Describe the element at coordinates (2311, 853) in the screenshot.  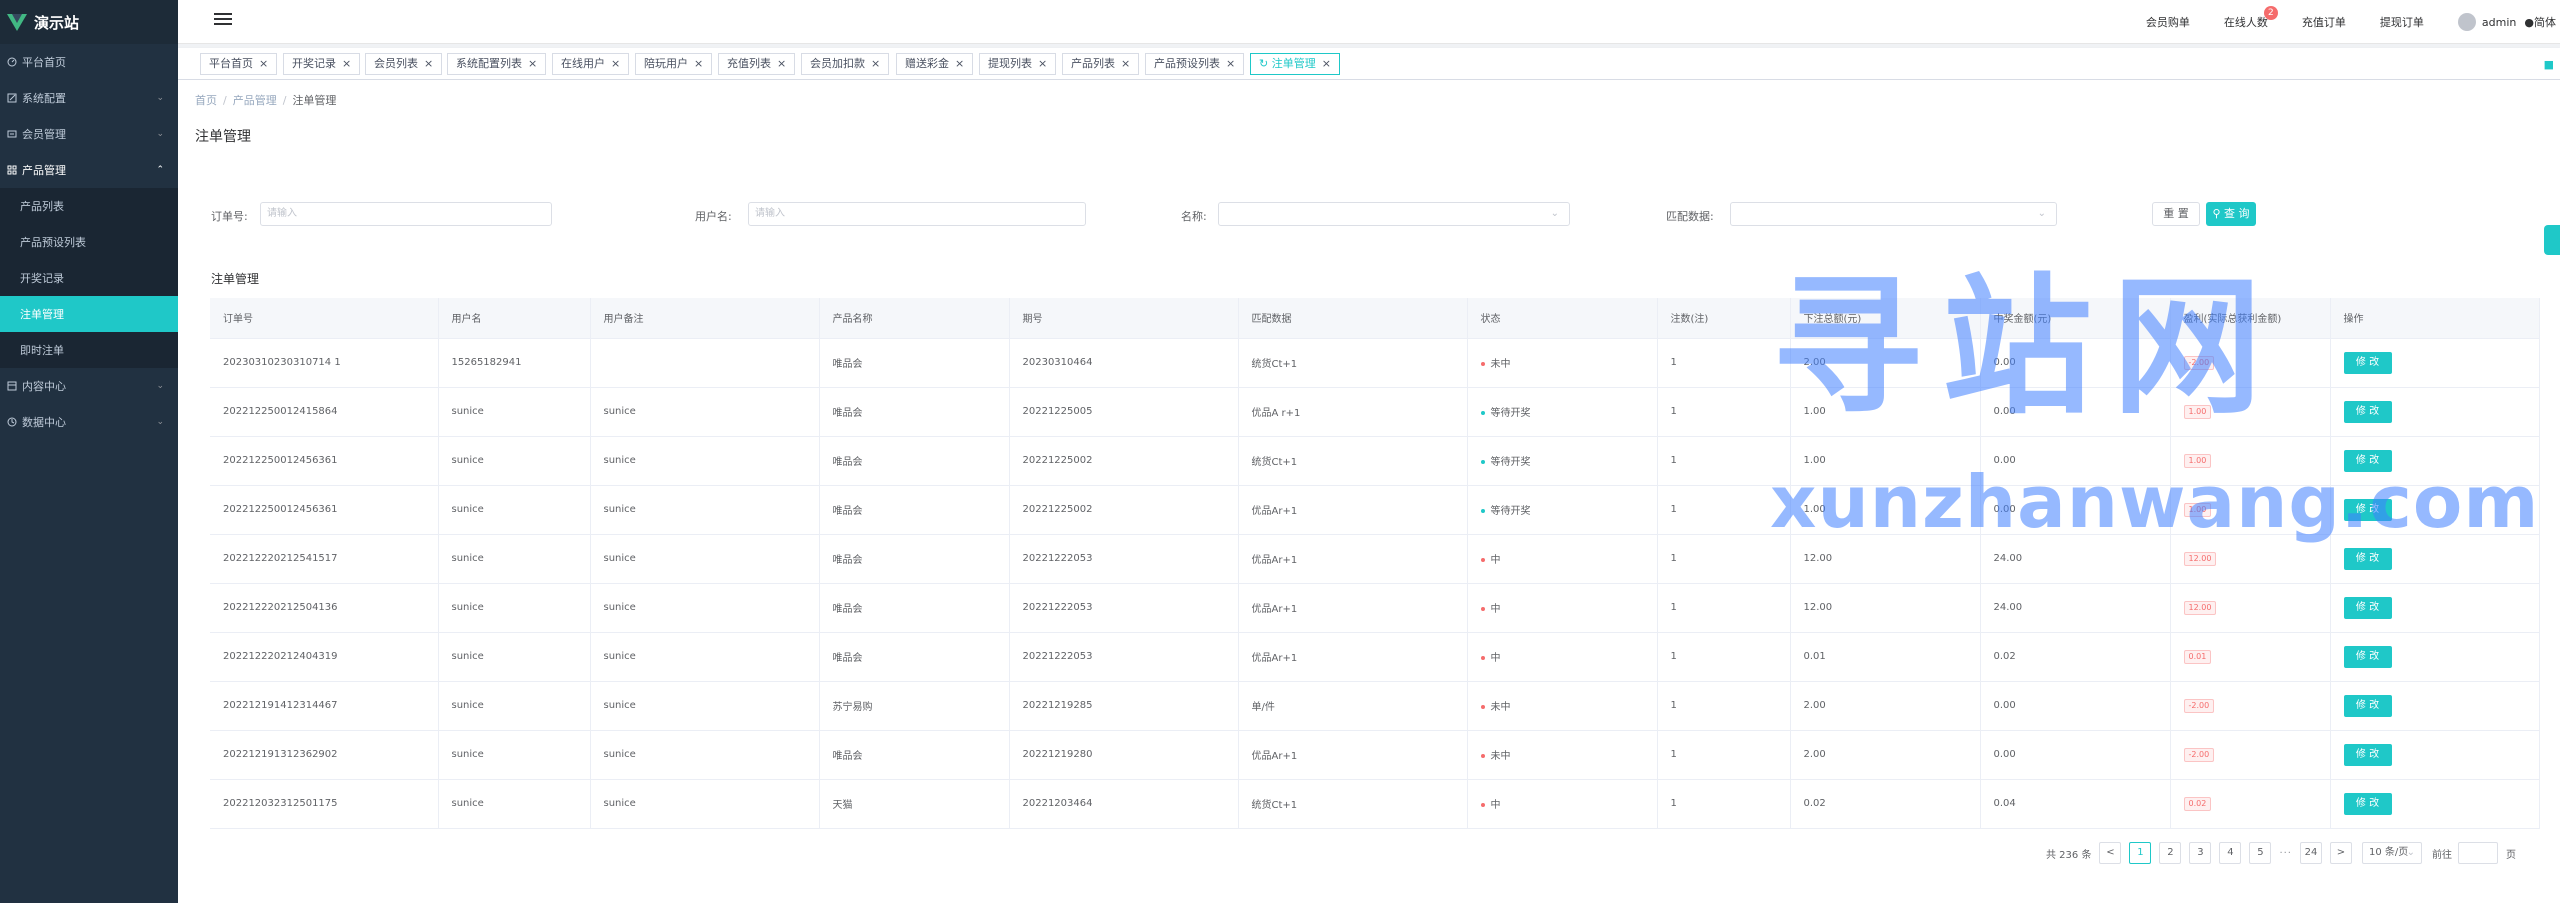
I see `page-last: 24` at that location.